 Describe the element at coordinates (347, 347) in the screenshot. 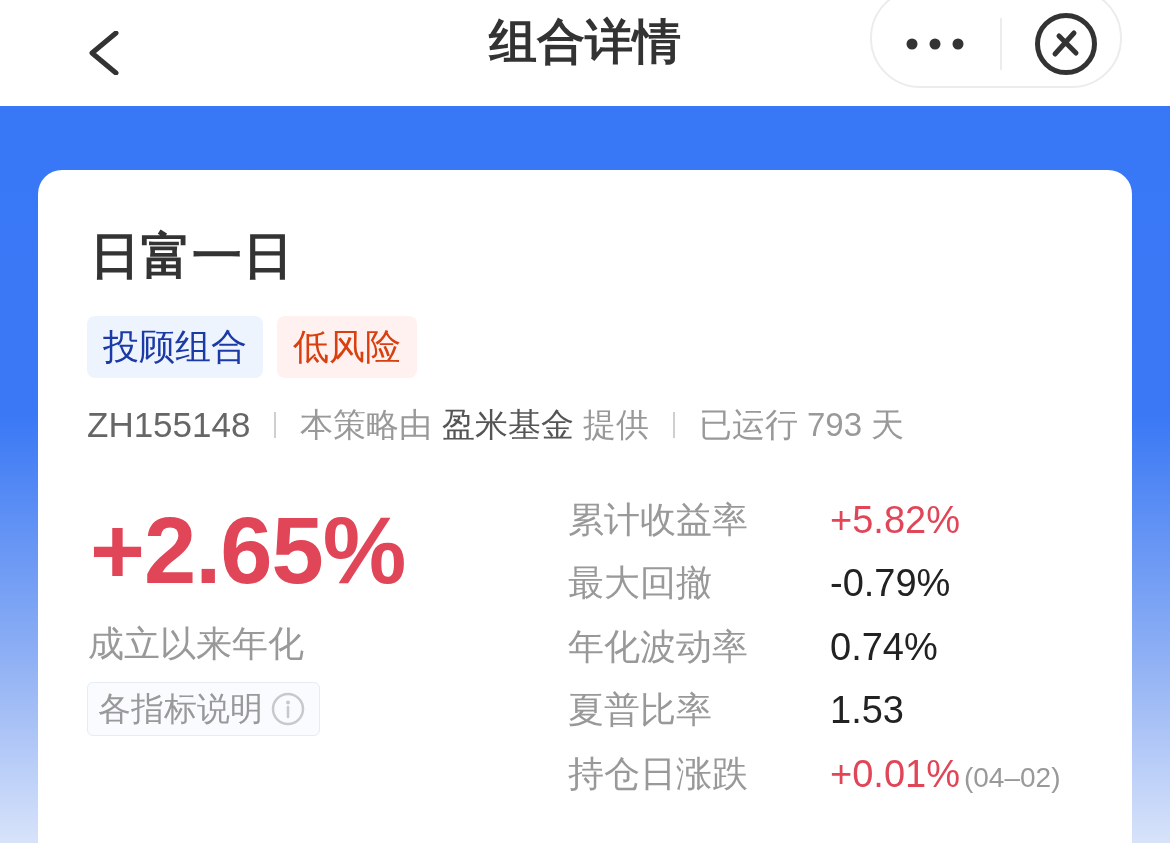

I see `risk-tag: 低风险` at that location.